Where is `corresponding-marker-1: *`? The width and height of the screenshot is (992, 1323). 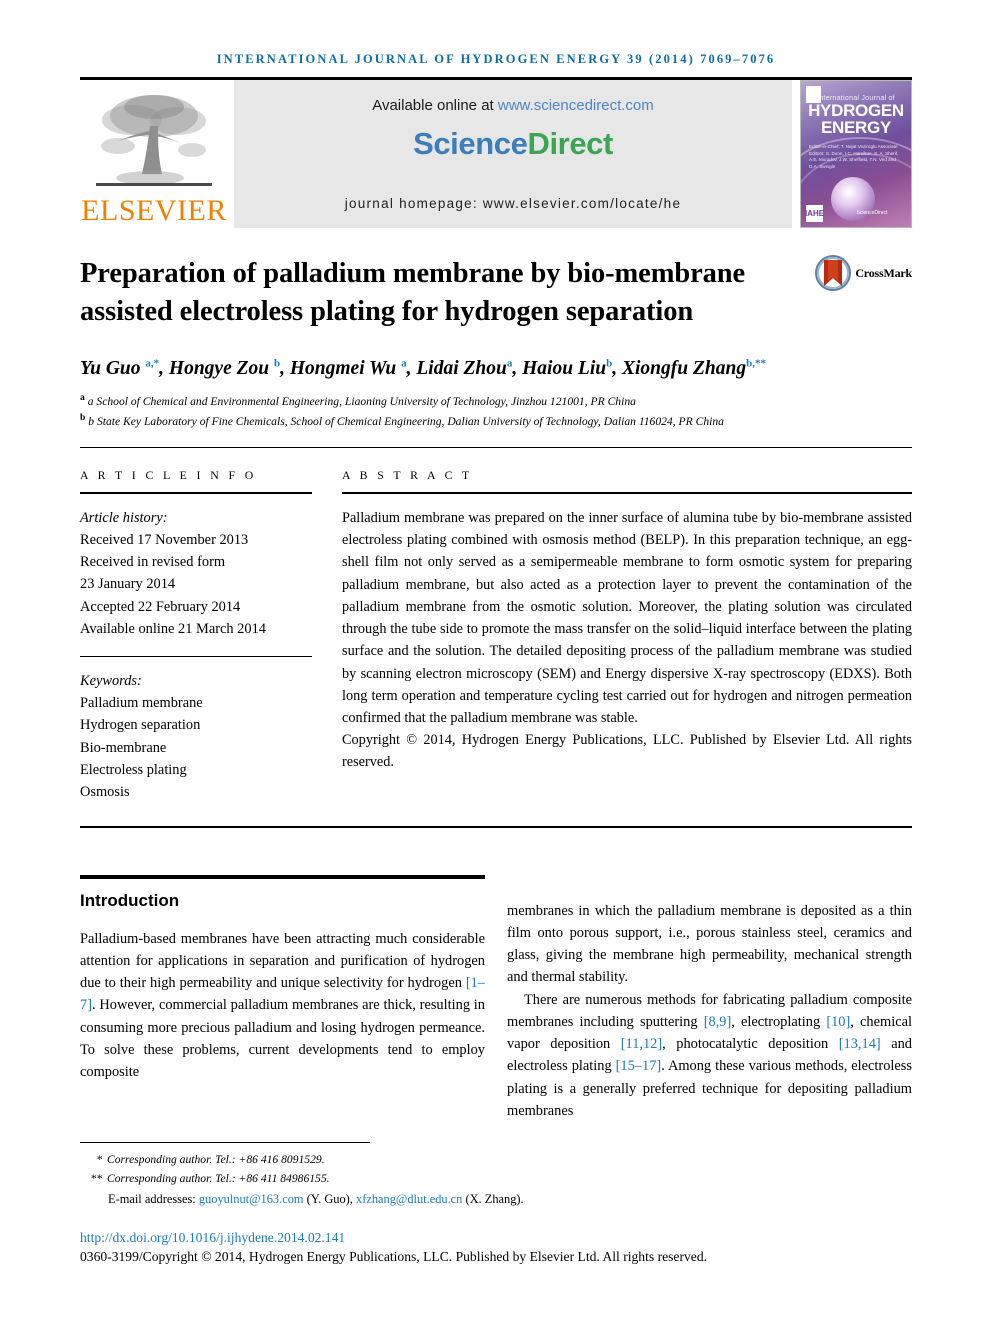
corresponding-marker-1: * is located at coordinates (99, 1160).